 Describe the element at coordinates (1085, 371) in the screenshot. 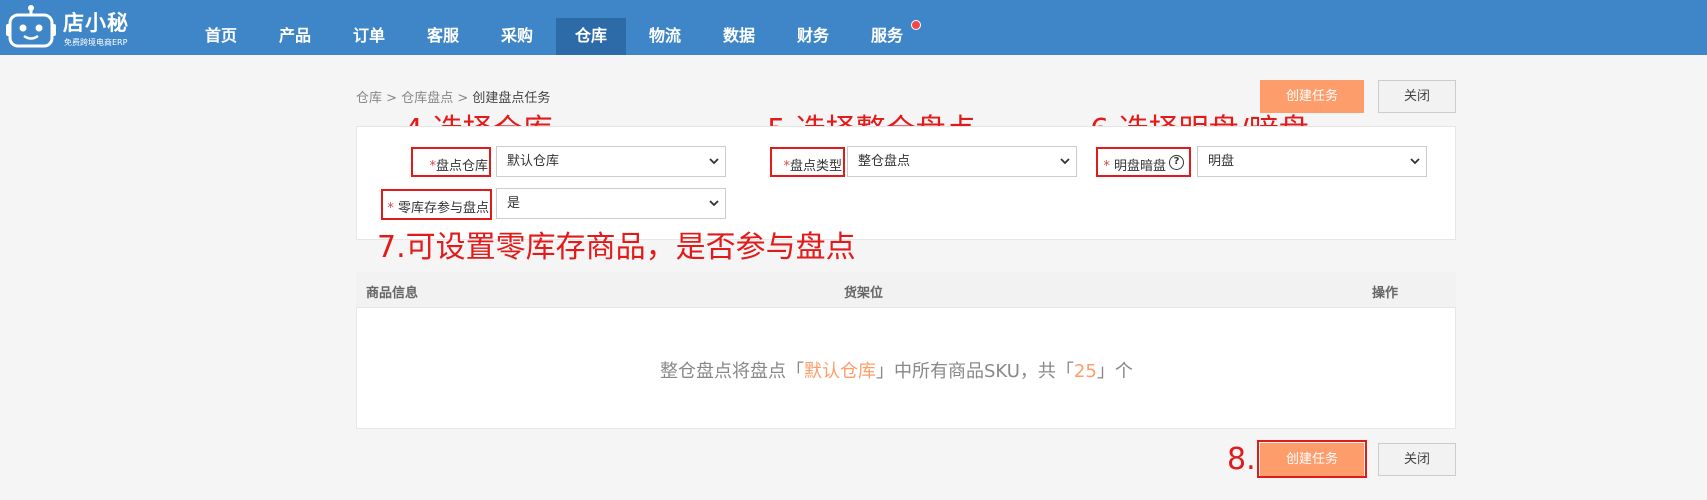

I see `sku-count-highlight: 25` at that location.